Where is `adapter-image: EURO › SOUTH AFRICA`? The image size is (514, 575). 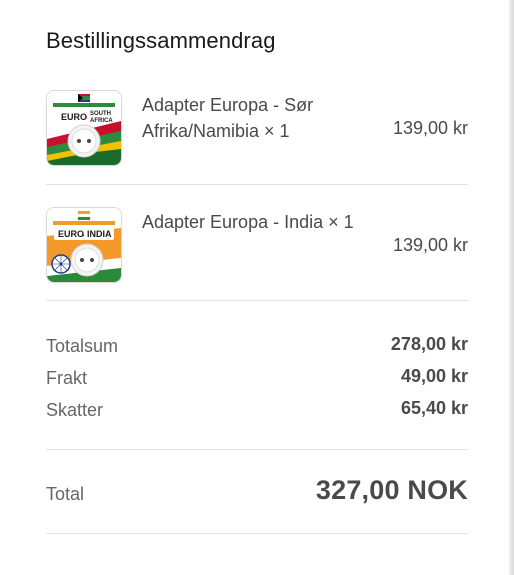
adapter-image: EURO › SOUTH AFRICA is located at coordinates (84, 128).